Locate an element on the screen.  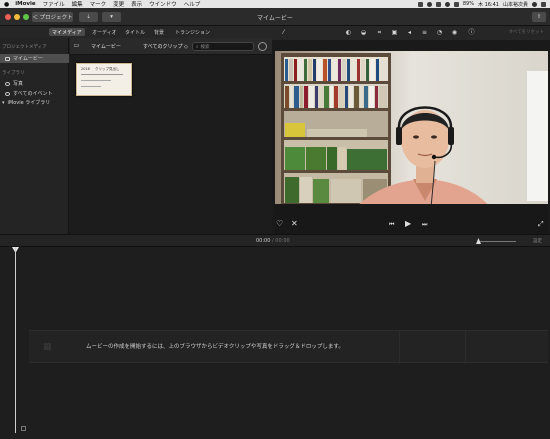
play-button-icon: ▶ is located at coordinates (408, 224).